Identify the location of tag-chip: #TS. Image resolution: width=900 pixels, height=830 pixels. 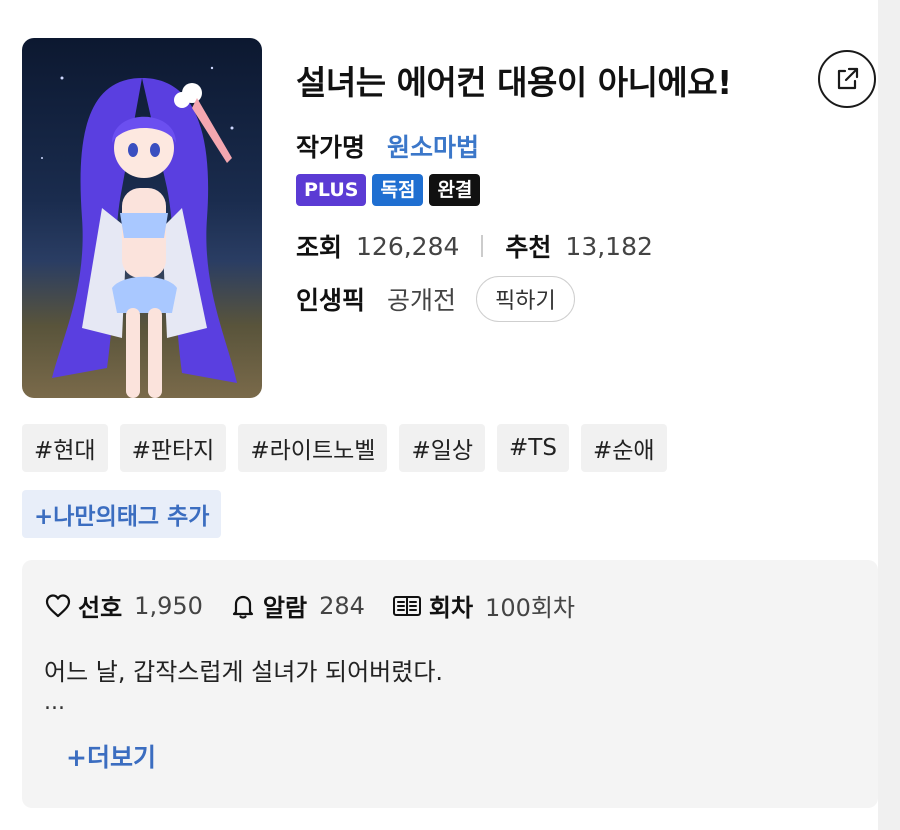
(533, 448).